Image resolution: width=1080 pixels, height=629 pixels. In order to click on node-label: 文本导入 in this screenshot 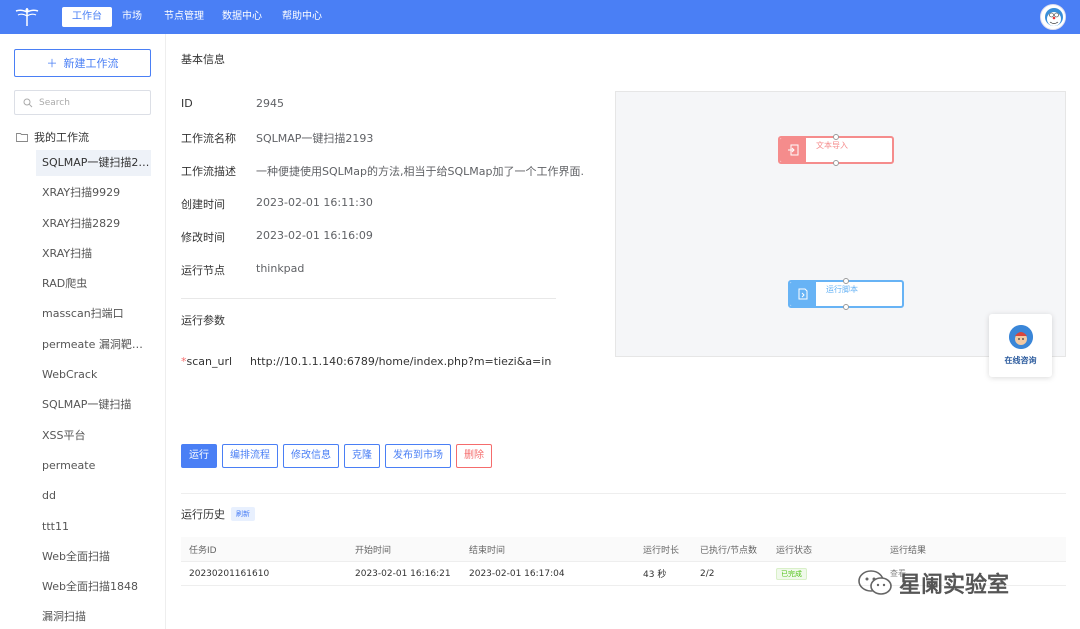, I will do `click(832, 145)`.